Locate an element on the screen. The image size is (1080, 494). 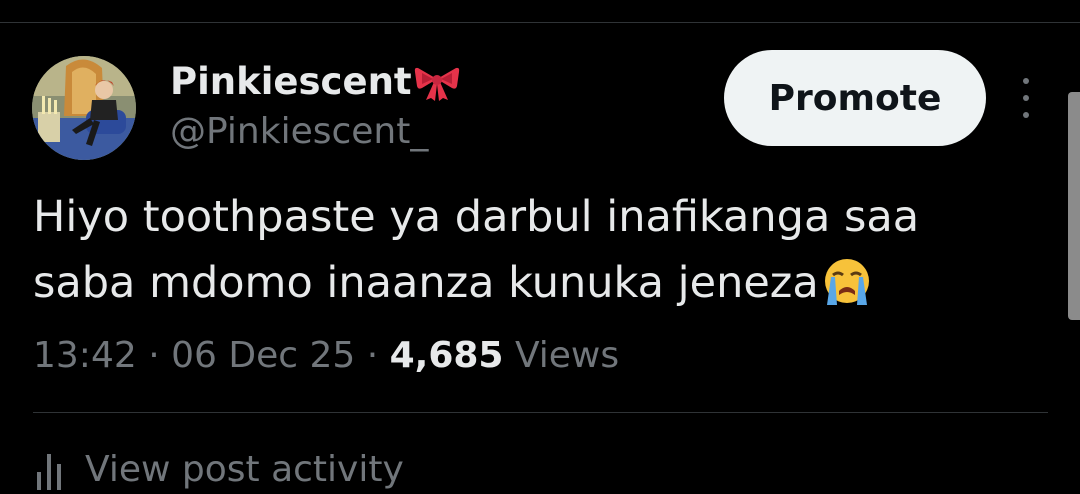
post-date: 06 Dec 25 is located at coordinates (263, 355).